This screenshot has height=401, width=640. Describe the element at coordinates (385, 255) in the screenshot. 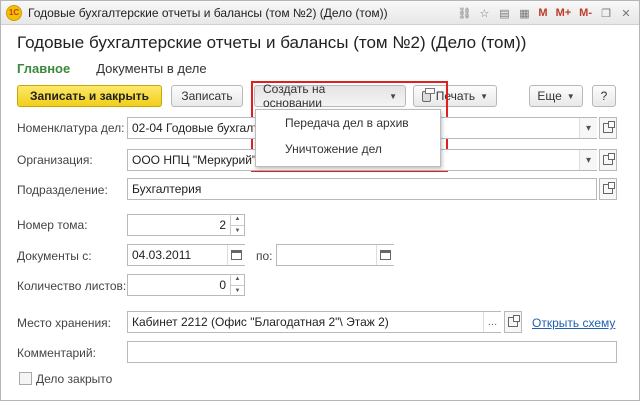

I see `calendar-to-icon` at that location.